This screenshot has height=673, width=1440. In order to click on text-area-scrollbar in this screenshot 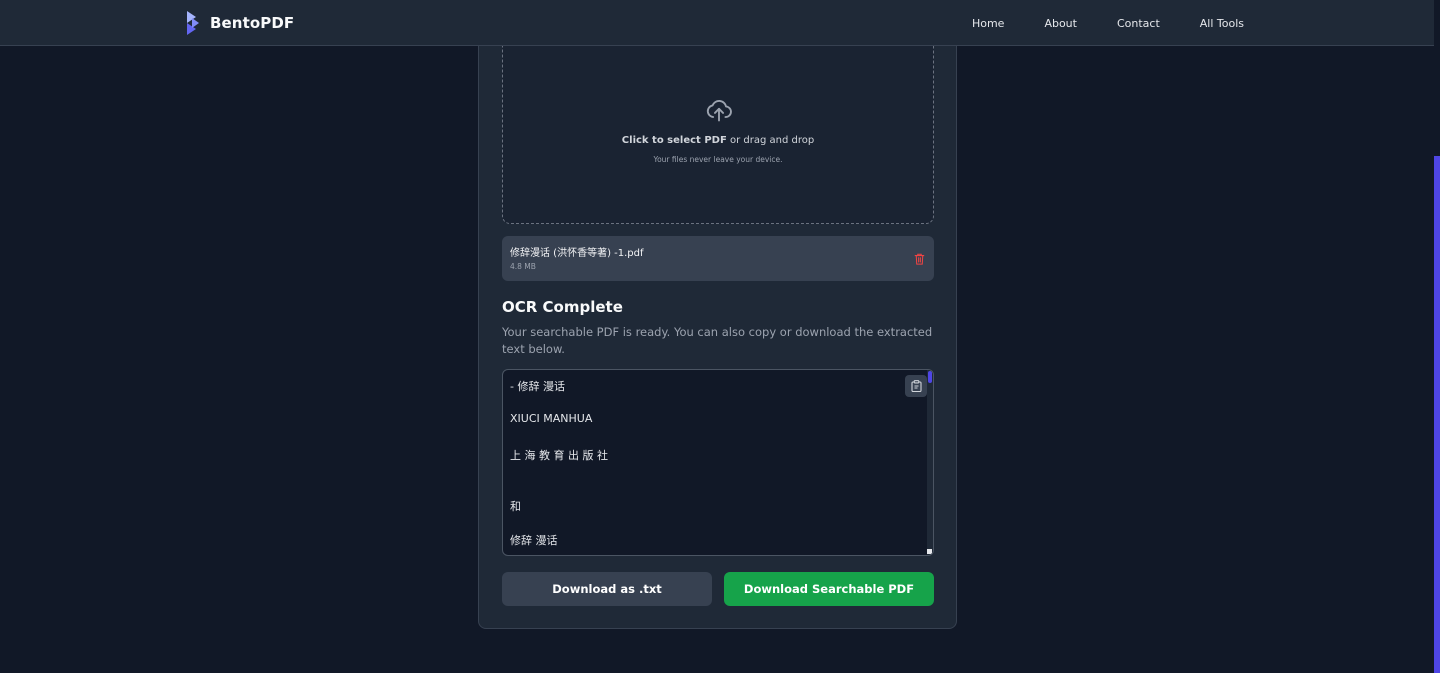, I will do `click(930, 462)`.